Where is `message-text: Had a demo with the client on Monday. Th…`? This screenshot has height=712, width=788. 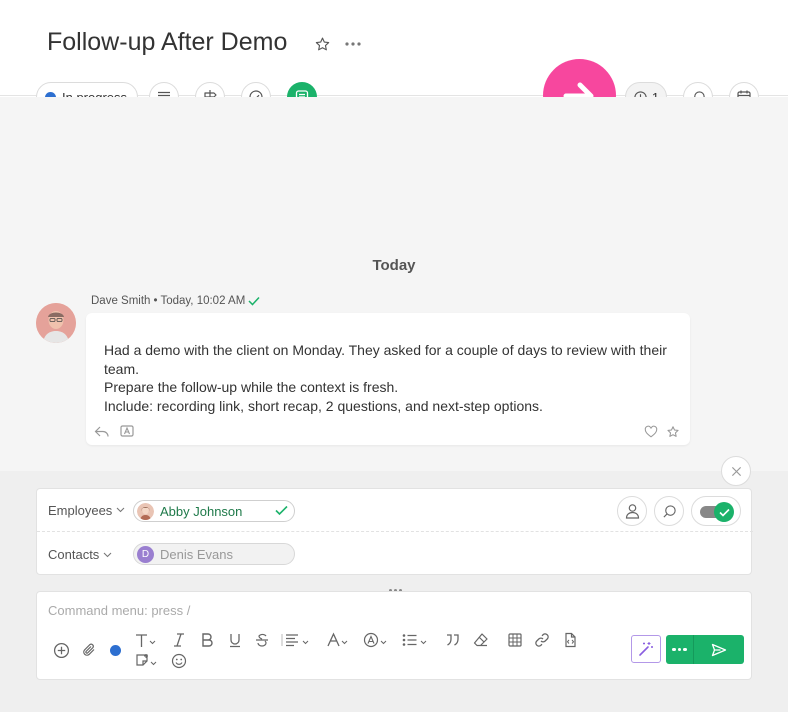 message-text: Had a demo with the client on Monday. Th… is located at coordinates (394, 378).